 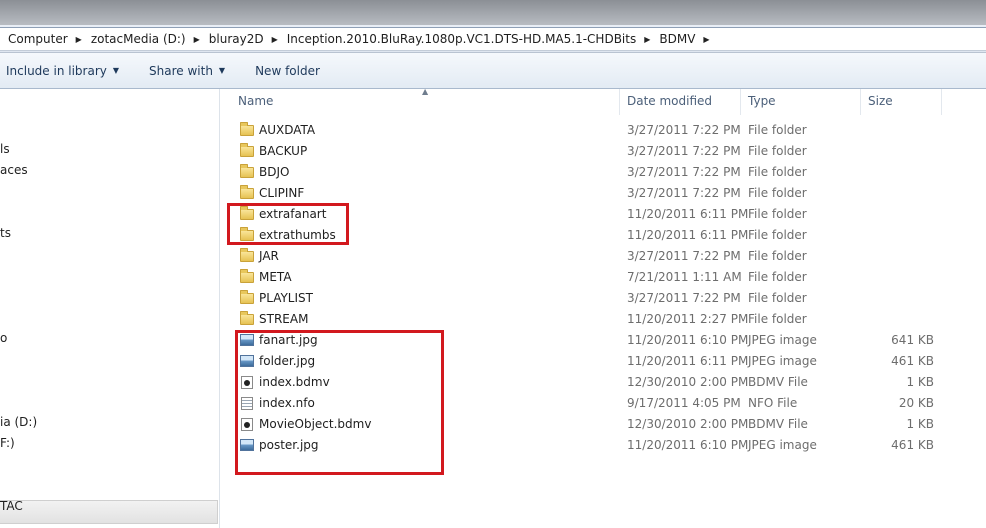 What do you see at coordinates (912, 361) in the screenshot?
I see `file-size: 461 KB` at bounding box center [912, 361].